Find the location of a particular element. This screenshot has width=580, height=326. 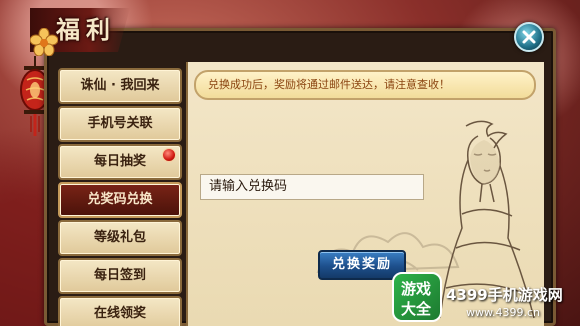

sidebar-item-label: 诛仙 · 我回来 is located at coordinates (120, 85).